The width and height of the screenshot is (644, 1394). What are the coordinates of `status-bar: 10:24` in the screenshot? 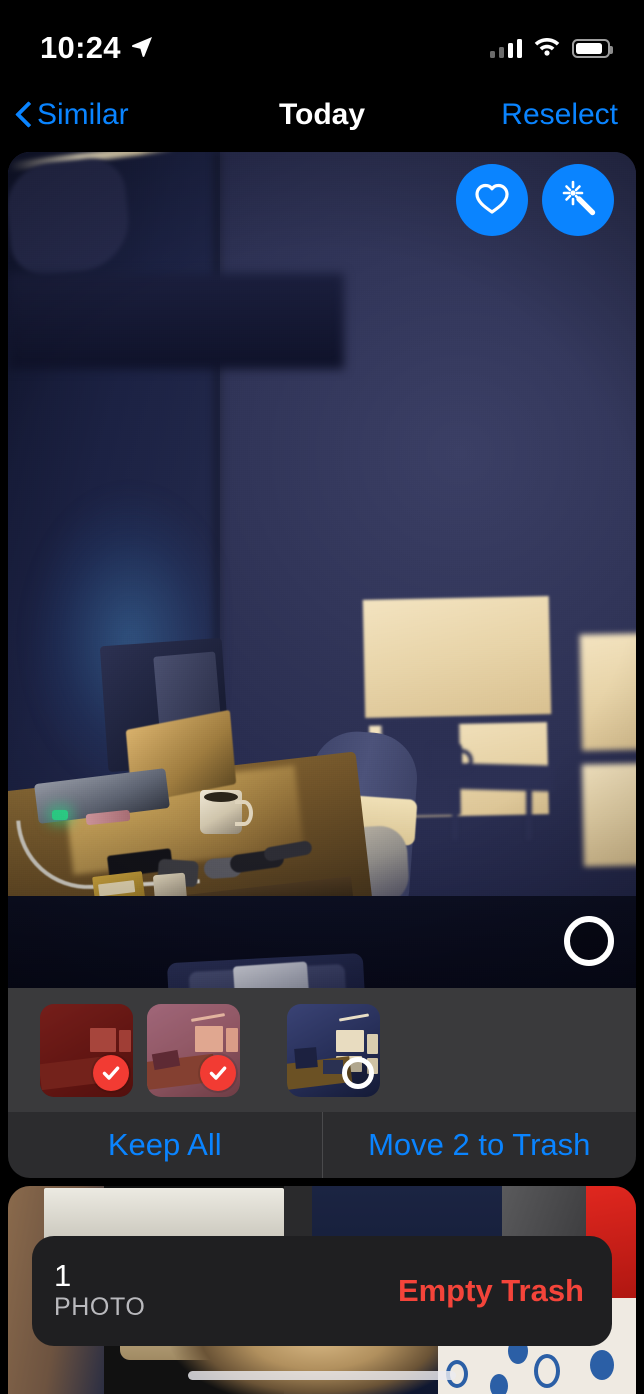 It's located at (322, 39).